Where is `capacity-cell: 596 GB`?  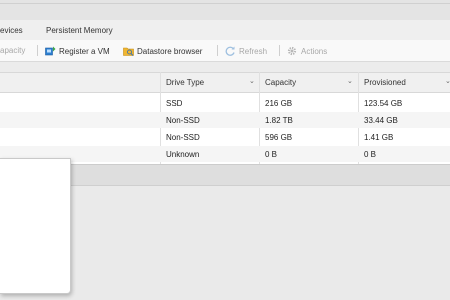
capacity-cell: 596 GB is located at coordinates (279, 137).